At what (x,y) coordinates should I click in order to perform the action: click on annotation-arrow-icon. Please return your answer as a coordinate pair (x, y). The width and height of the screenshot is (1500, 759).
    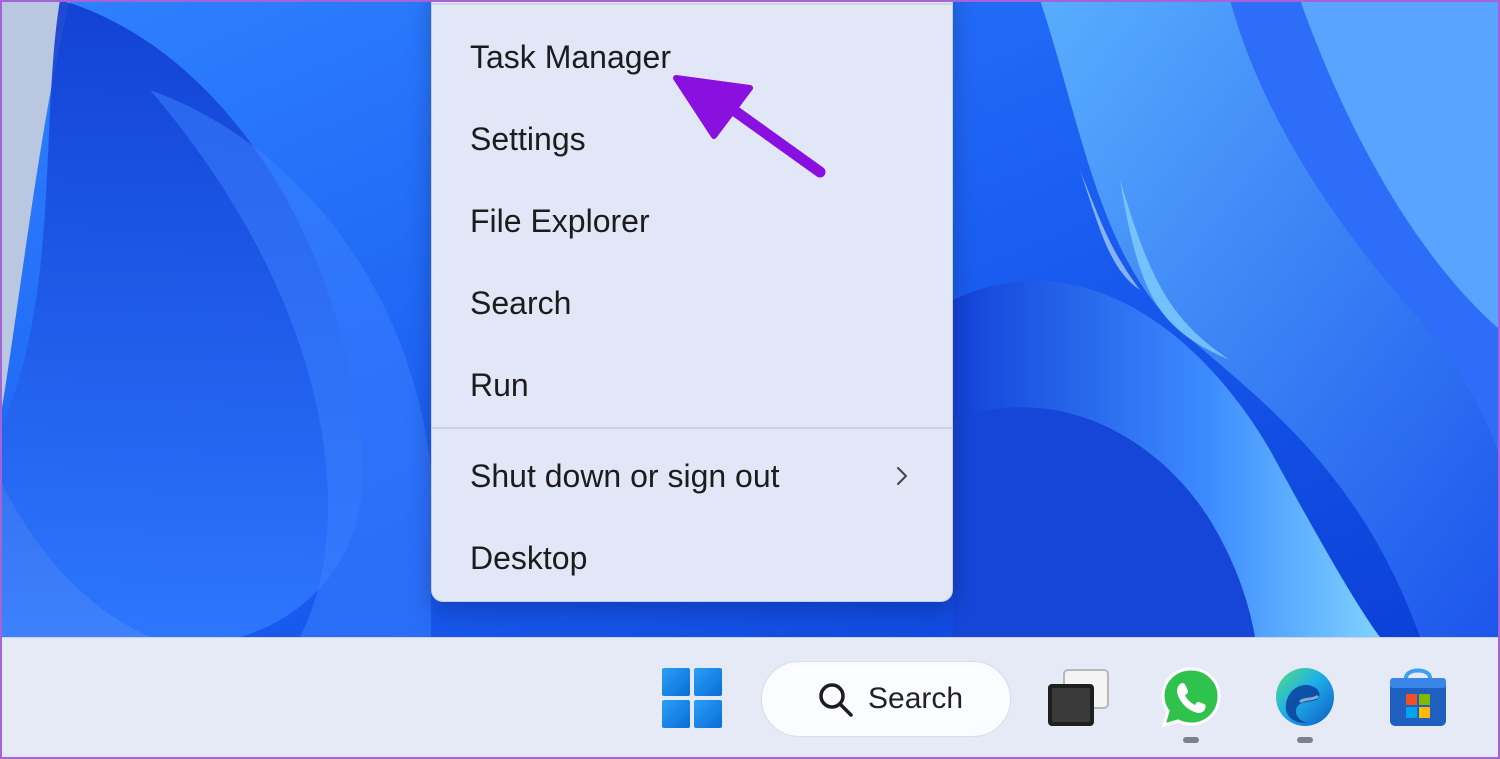
    Looking at the image, I should click on (749, 126).